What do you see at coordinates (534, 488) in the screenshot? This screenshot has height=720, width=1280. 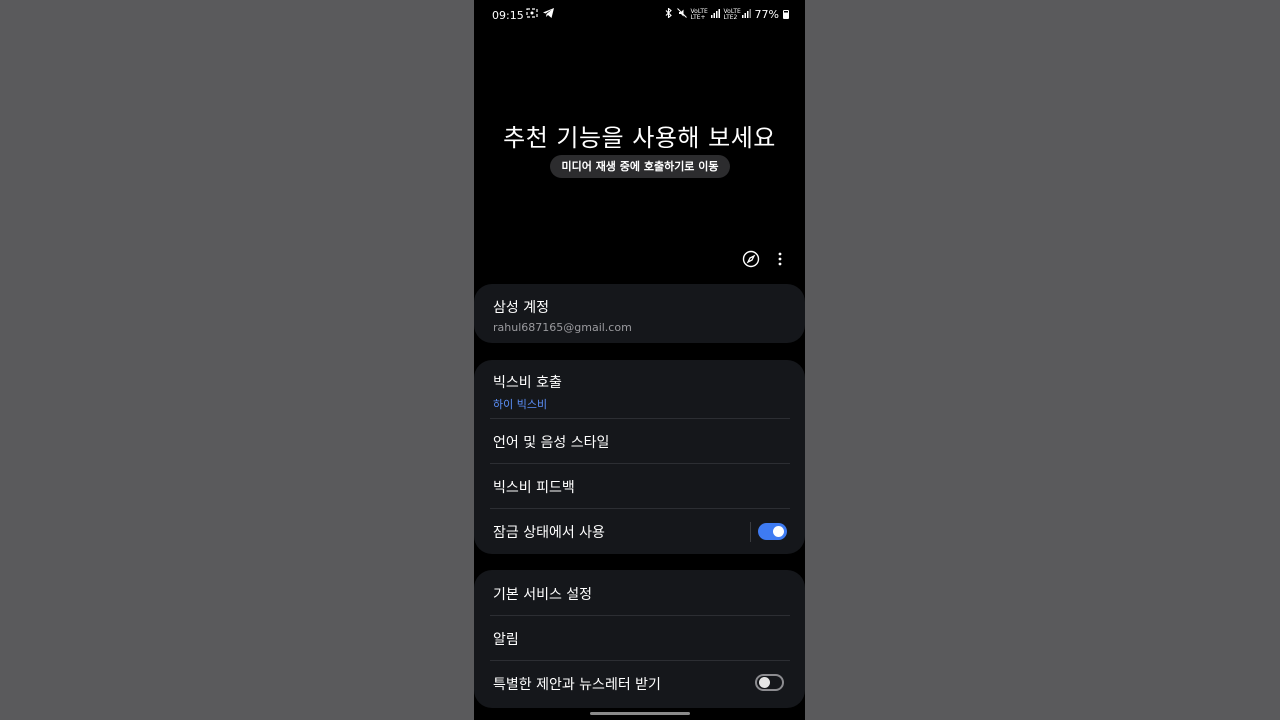 I see `bixby-feedback-title: 빅스비 피드백` at bounding box center [534, 488].